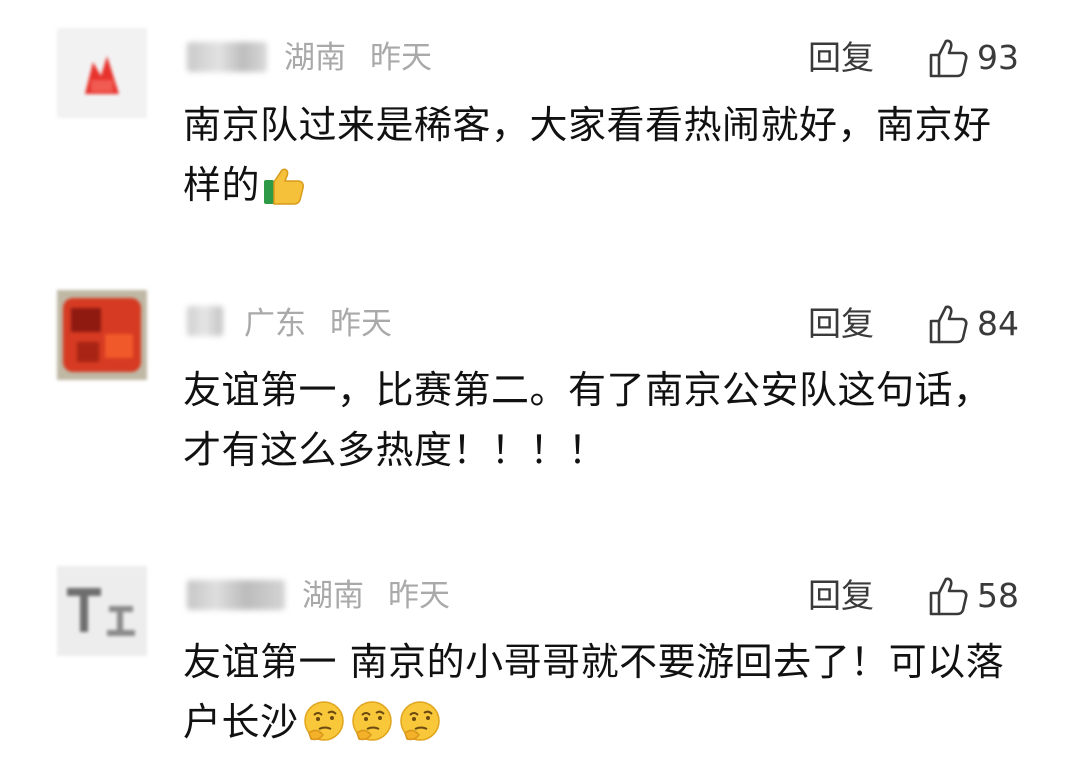  Describe the element at coordinates (998, 595) in the screenshot. I see `like-count: 58` at that location.